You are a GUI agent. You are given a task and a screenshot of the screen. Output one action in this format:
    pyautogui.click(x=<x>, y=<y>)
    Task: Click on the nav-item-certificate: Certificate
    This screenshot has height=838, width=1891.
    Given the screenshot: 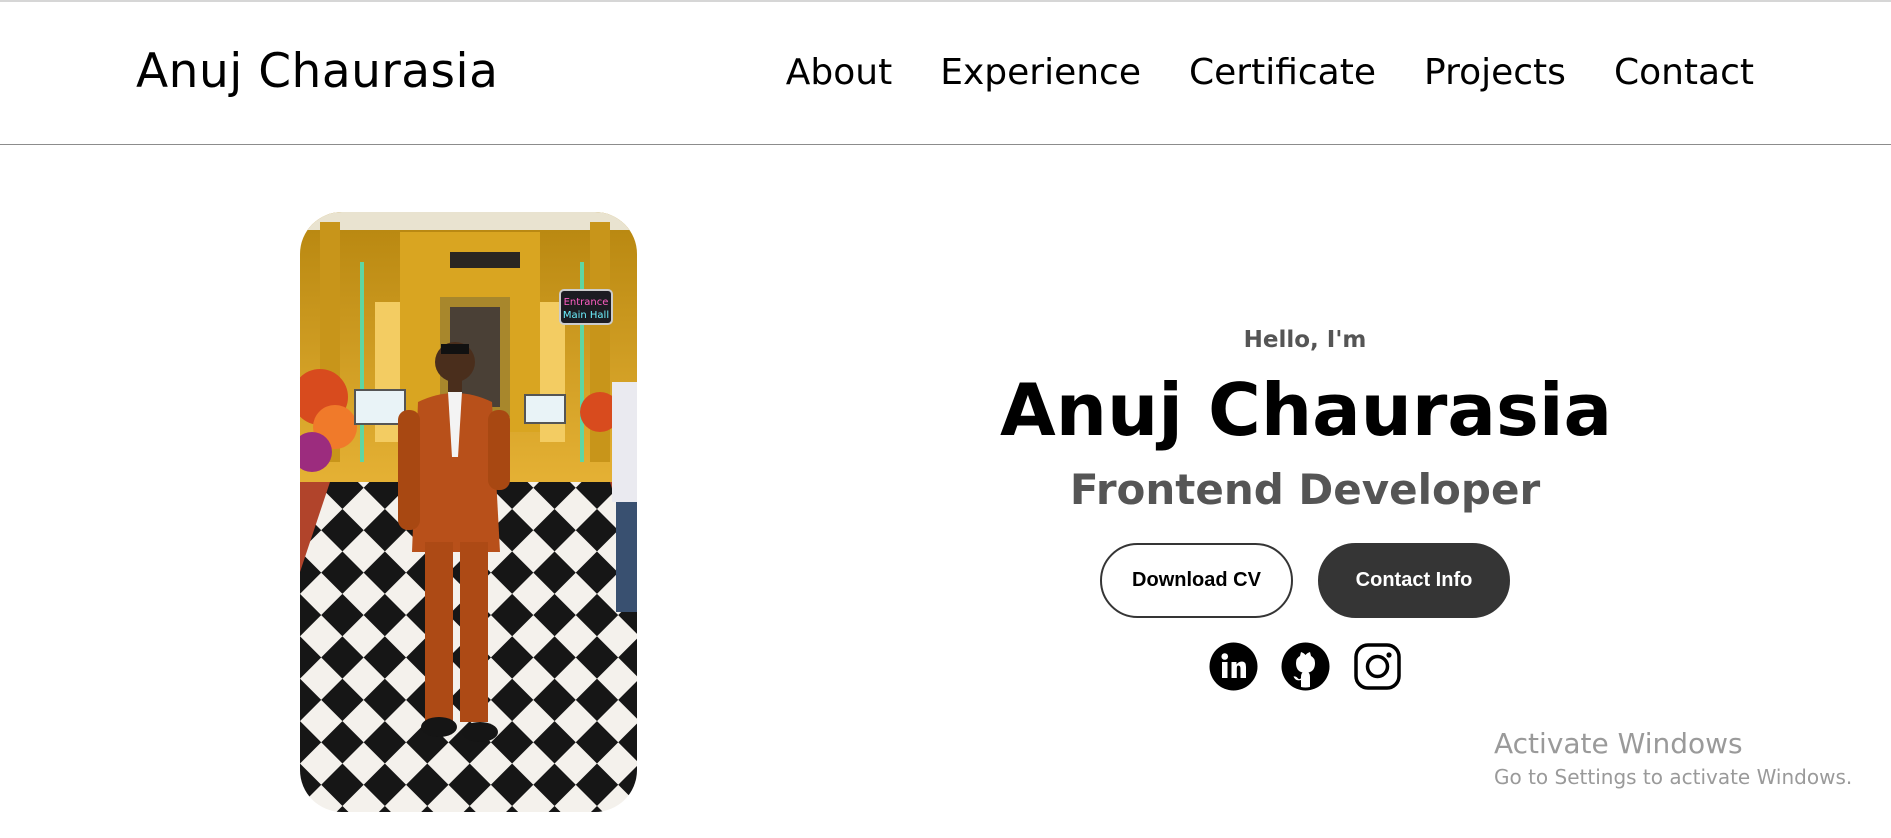 What is the action you would take?
    pyautogui.click(x=1282, y=72)
    